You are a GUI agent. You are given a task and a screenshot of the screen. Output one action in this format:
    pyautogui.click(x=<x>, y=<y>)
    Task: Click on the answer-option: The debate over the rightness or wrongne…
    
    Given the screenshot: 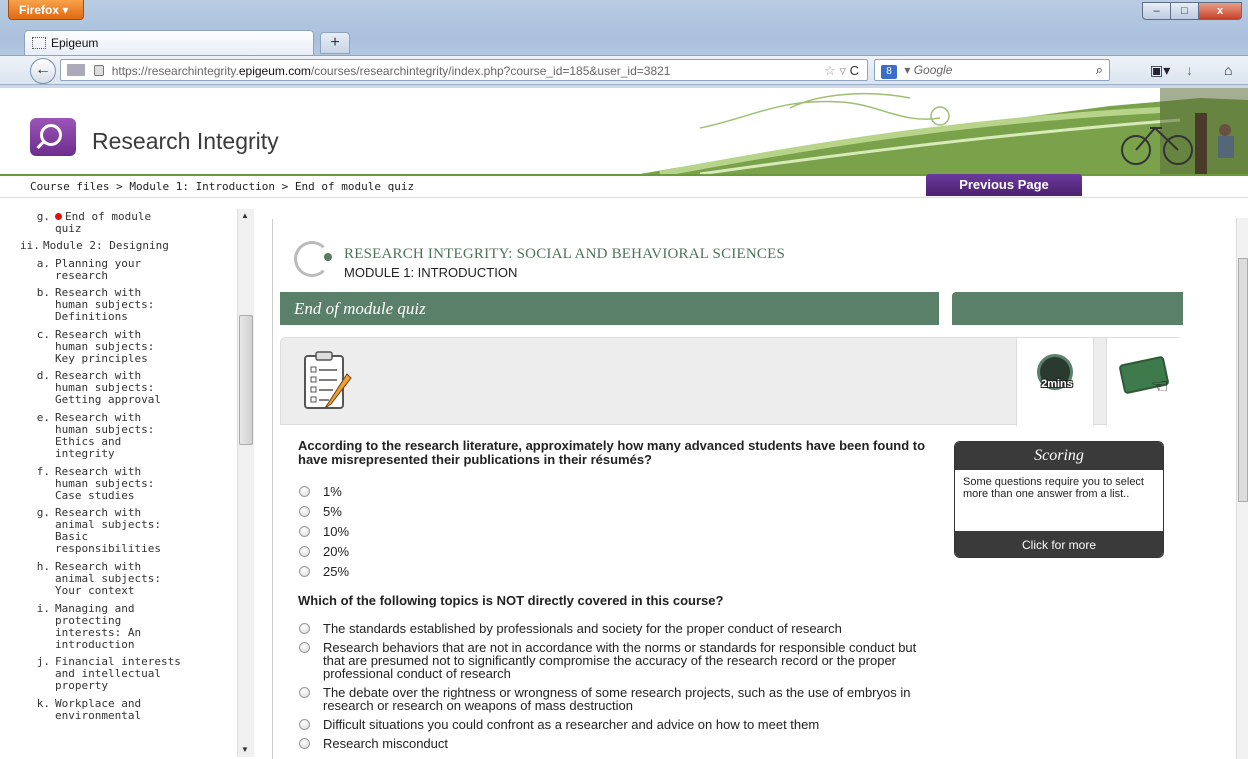 What is the action you would take?
    pyautogui.click(x=618, y=699)
    